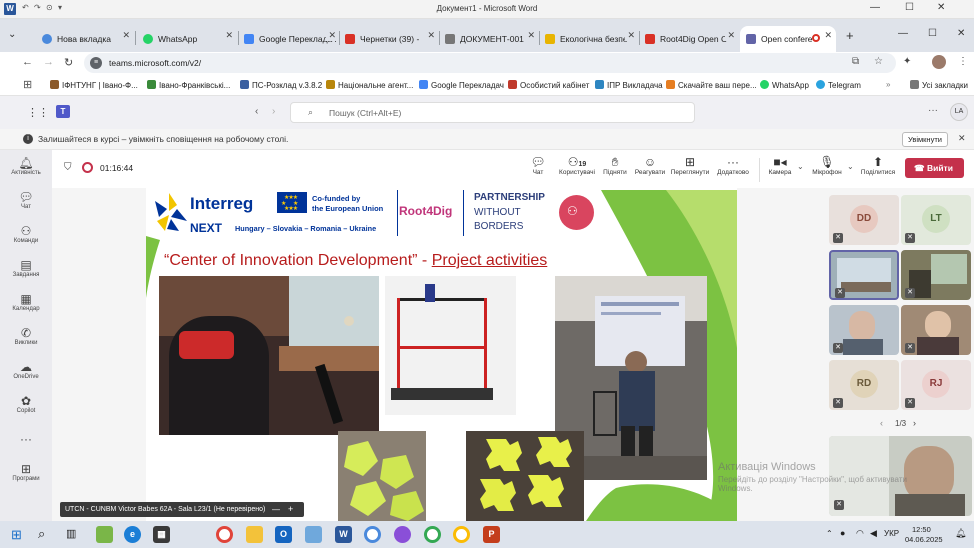  What do you see at coordinates (283, 534) in the screenshot?
I see `outlook-icon: O` at bounding box center [283, 534].